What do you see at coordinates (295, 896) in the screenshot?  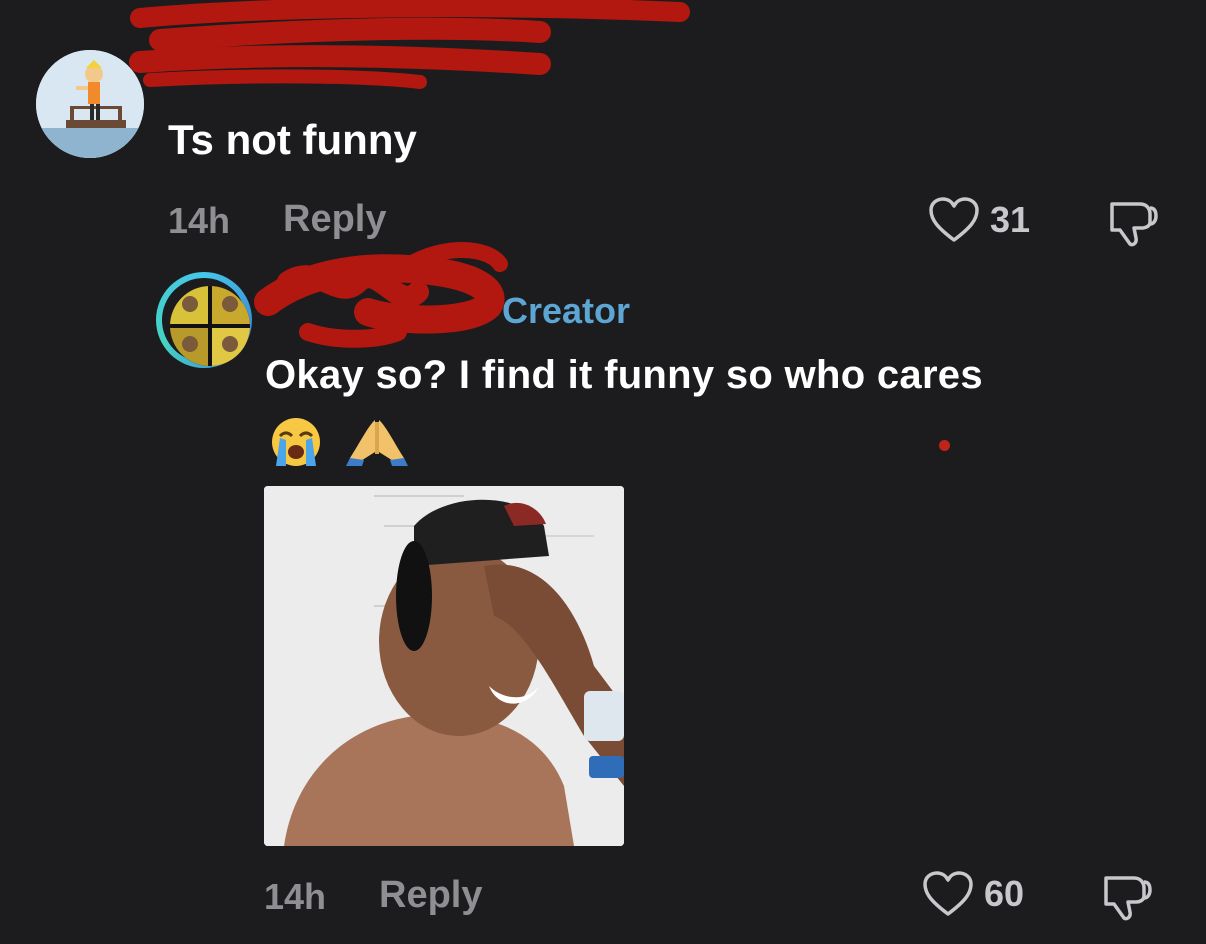 I see `reply-timestamp: 14h` at bounding box center [295, 896].